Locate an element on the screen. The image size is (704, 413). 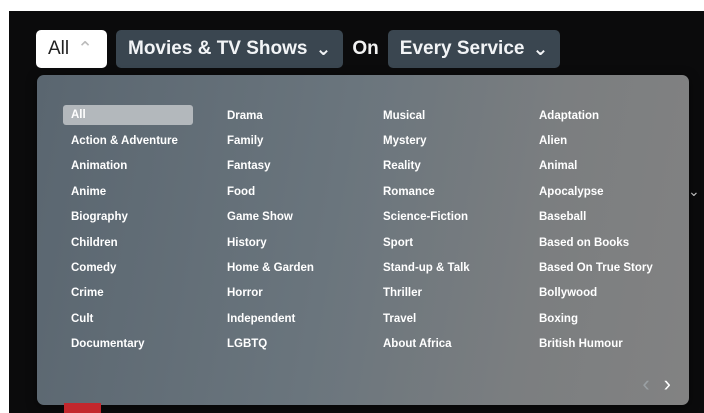
genre-option: Based On True Story is located at coordinates (609, 267).